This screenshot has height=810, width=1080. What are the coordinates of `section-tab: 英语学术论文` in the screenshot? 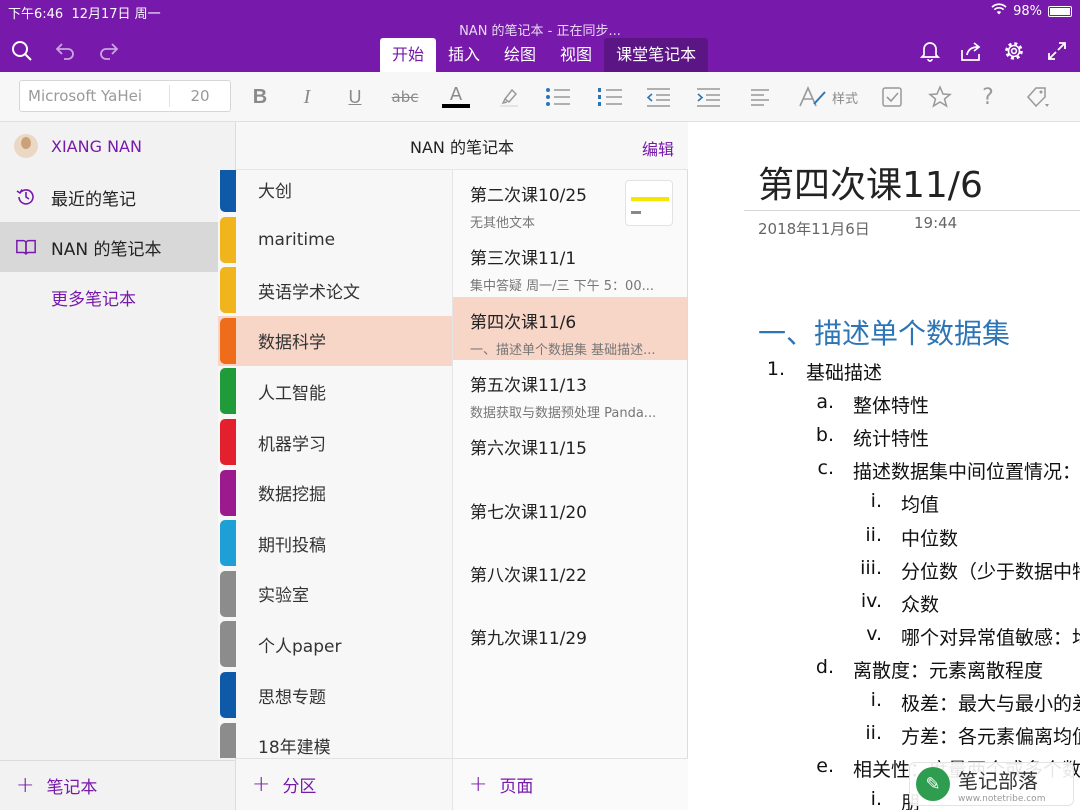 It's located at (335, 290).